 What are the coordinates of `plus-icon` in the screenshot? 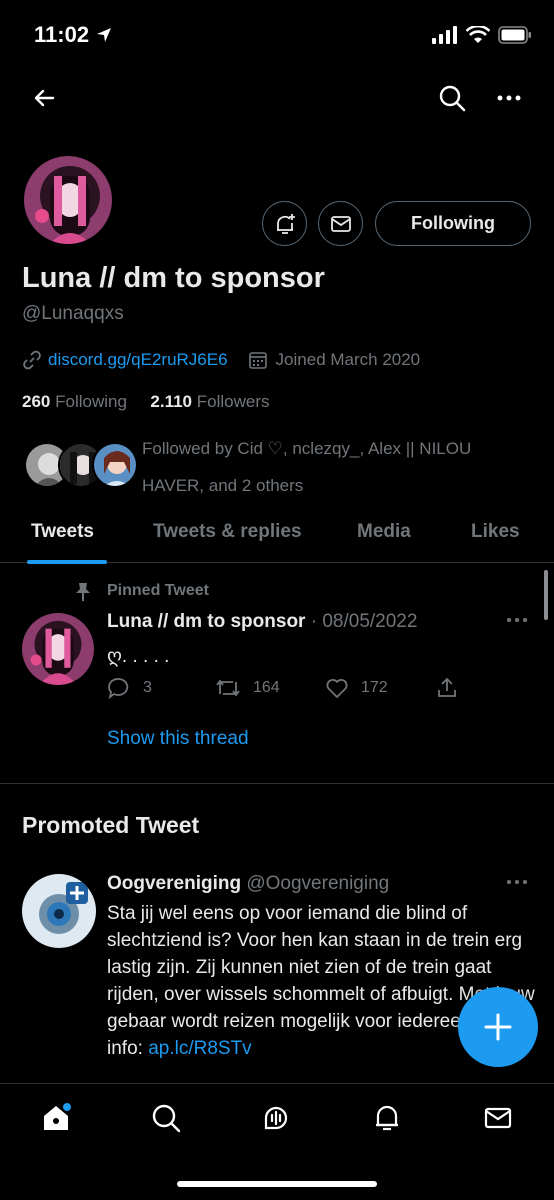 It's located at (498, 1027).